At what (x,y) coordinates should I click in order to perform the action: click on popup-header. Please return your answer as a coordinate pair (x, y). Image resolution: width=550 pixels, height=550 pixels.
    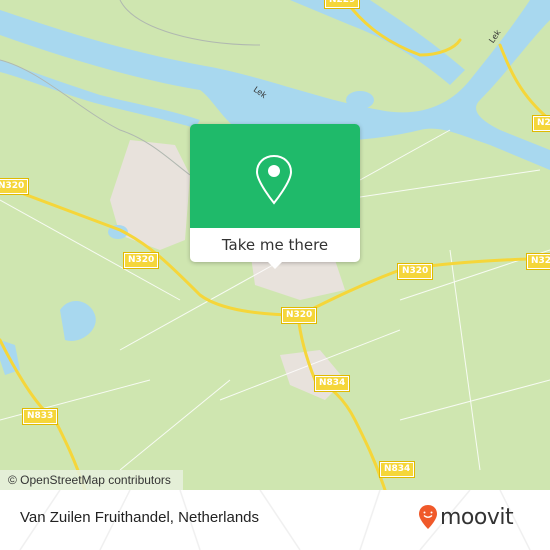
    Looking at the image, I should click on (275, 176).